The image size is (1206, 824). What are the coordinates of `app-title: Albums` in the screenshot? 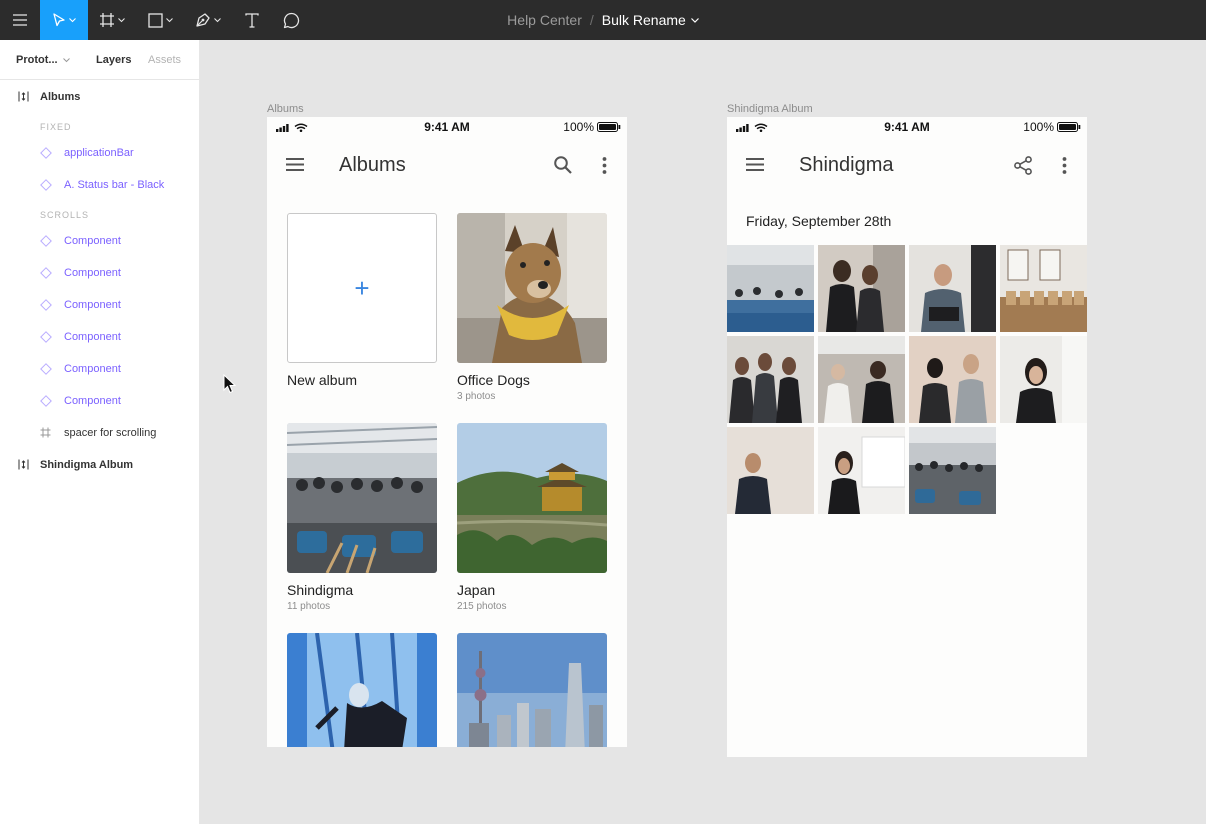 It's located at (372, 165).